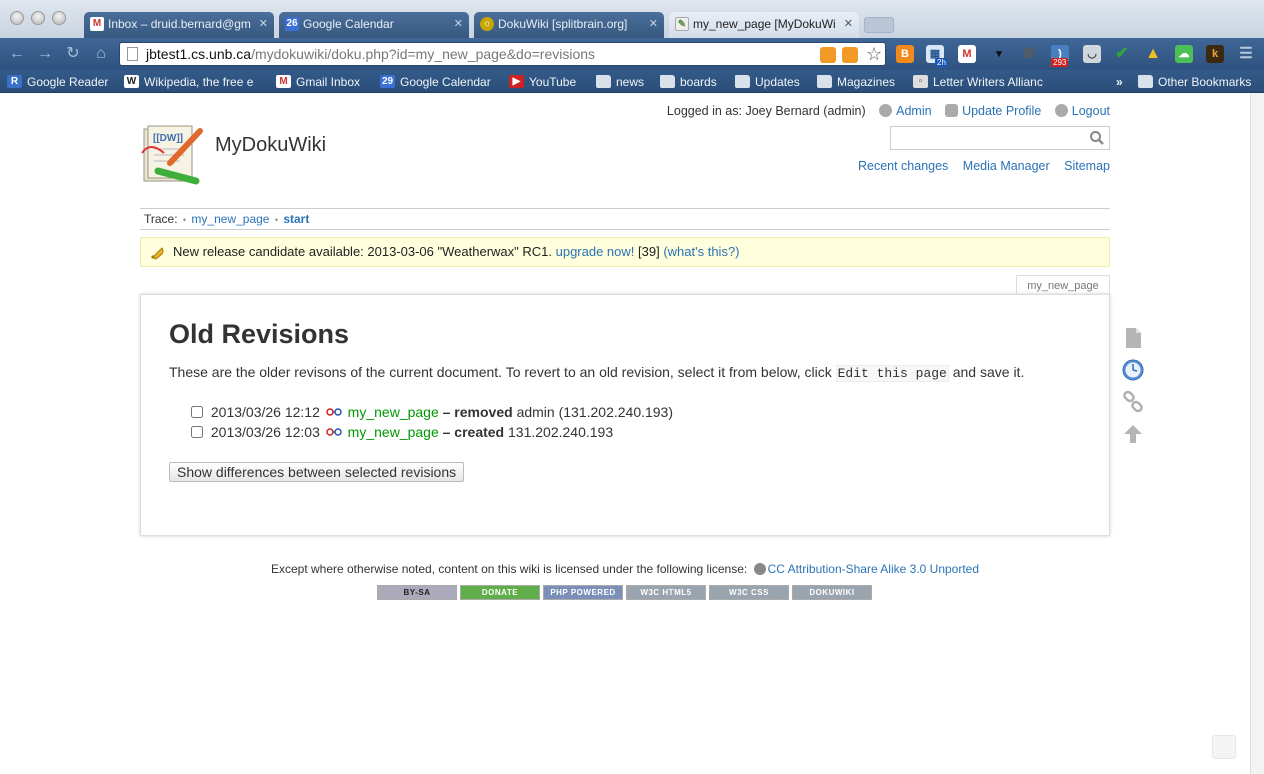 The width and height of the screenshot is (1264, 774). Describe the element at coordinates (879, 25) in the screenshot. I see `new-tab-button` at that location.